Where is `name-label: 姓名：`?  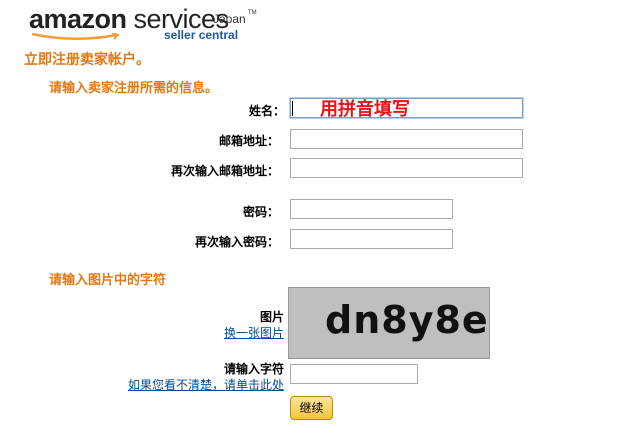 name-label: 姓名： is located at coordinates (266, 111).